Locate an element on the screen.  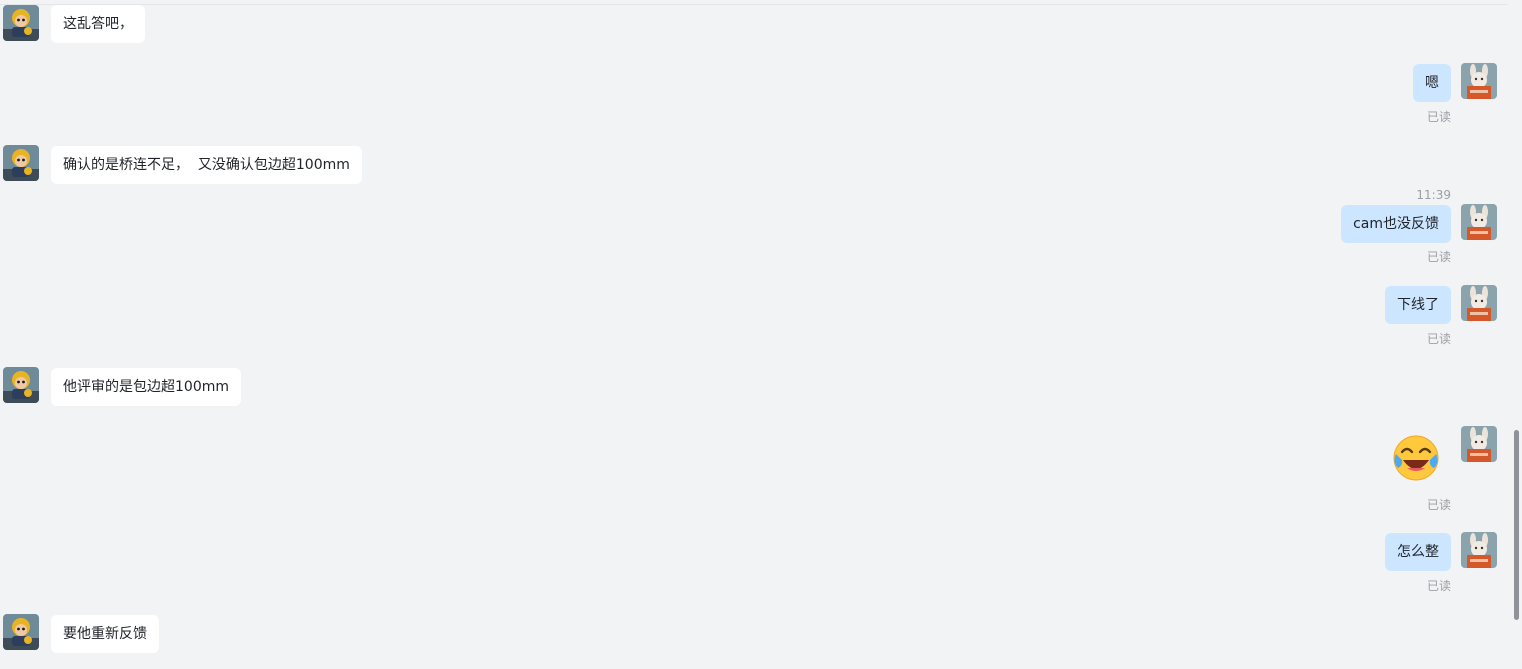
divider is located at coordinates (754, 4).